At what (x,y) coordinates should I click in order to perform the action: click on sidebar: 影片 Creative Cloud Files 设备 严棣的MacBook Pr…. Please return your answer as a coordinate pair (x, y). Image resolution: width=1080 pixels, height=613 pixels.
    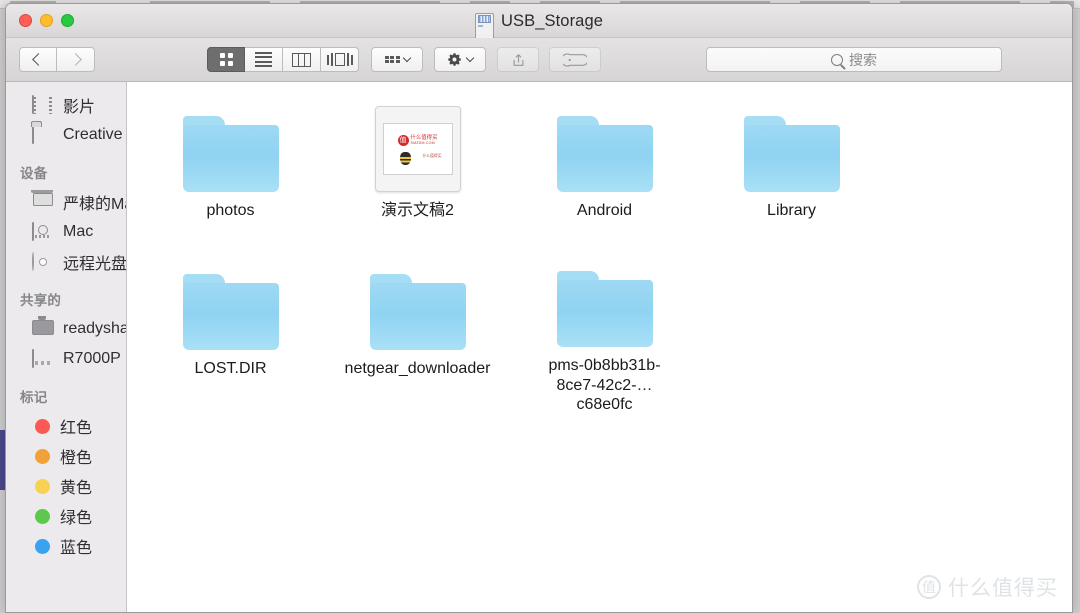
    Looking at the image, I should click on (66, 347).